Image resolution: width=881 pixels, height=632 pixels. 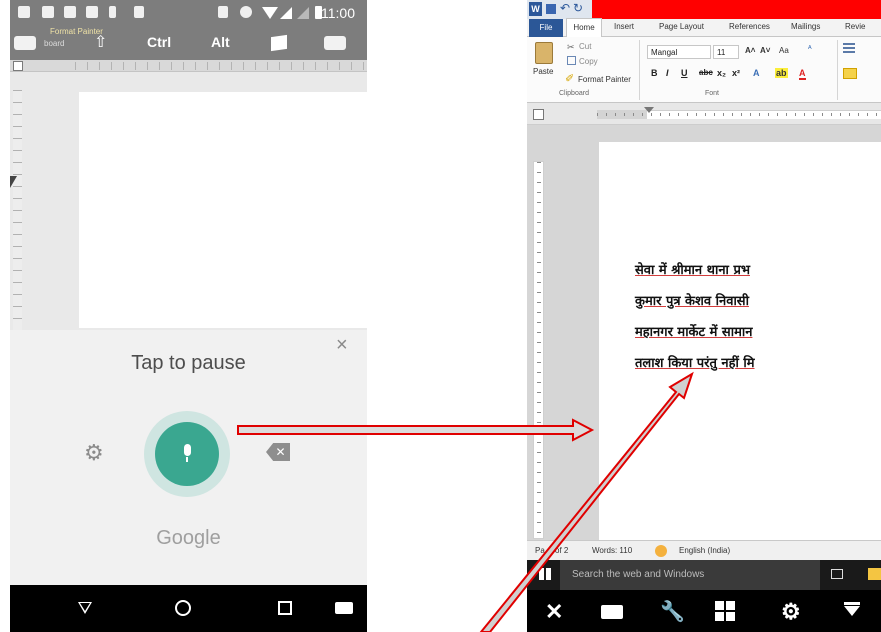 I want to click on font-color-icon: A, so click(x=802, y=74).